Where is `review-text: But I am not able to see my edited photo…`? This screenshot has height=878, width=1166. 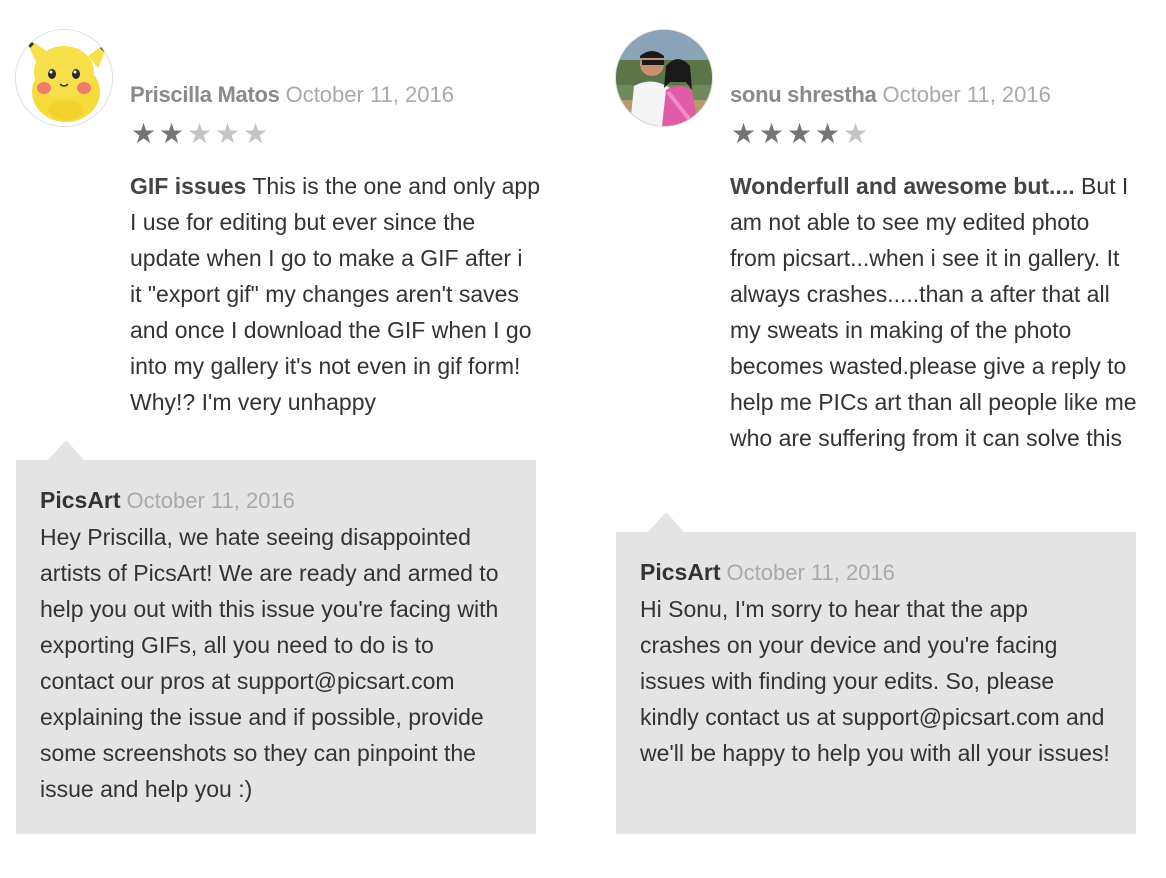 review-text: But I am not able to see my edited photo… is located at coordinates (933, 312).